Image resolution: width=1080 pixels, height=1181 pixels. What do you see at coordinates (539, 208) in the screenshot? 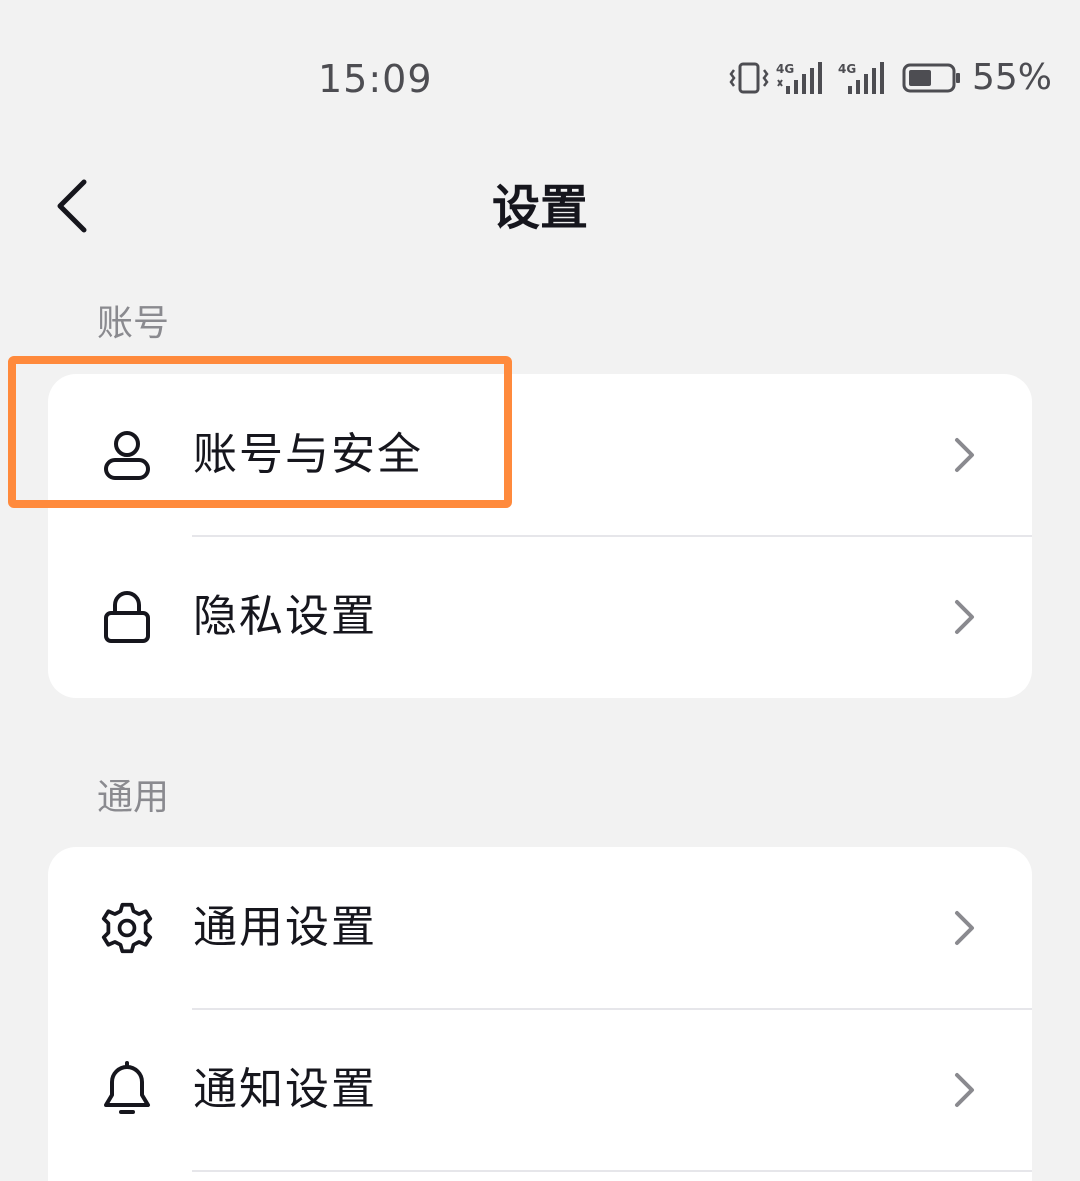
I see `page-title: 设置` at bounding box center [539, 208].